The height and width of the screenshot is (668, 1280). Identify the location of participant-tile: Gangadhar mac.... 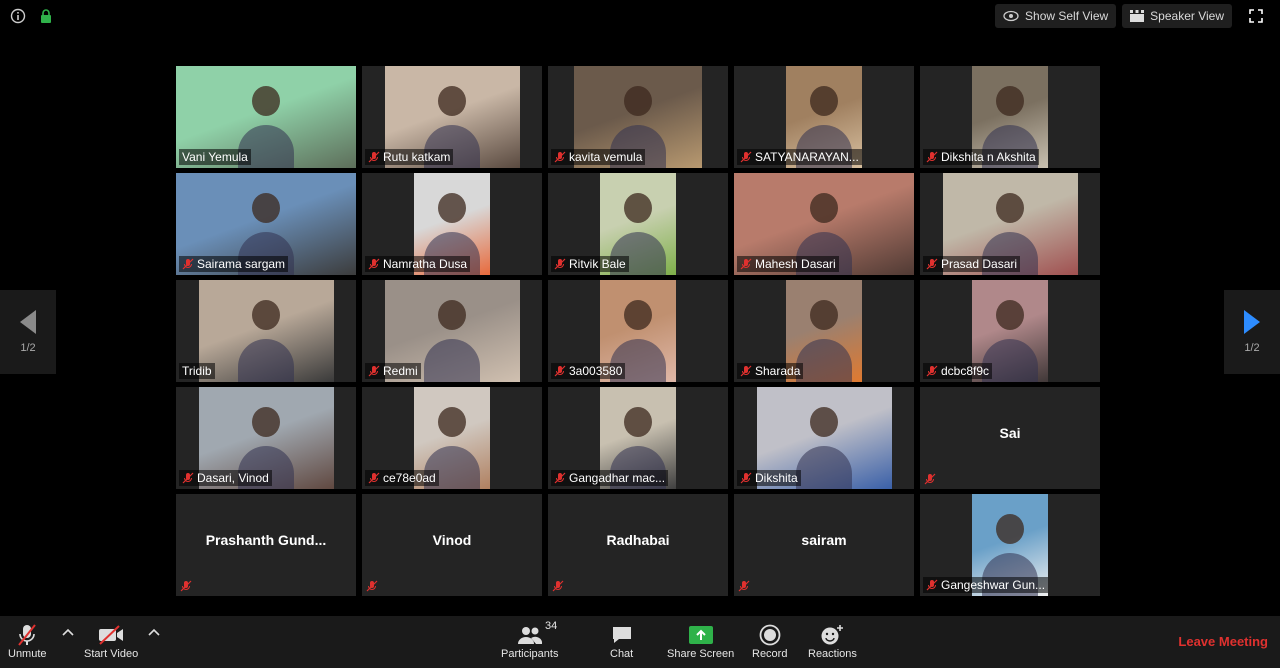
(638, 438).